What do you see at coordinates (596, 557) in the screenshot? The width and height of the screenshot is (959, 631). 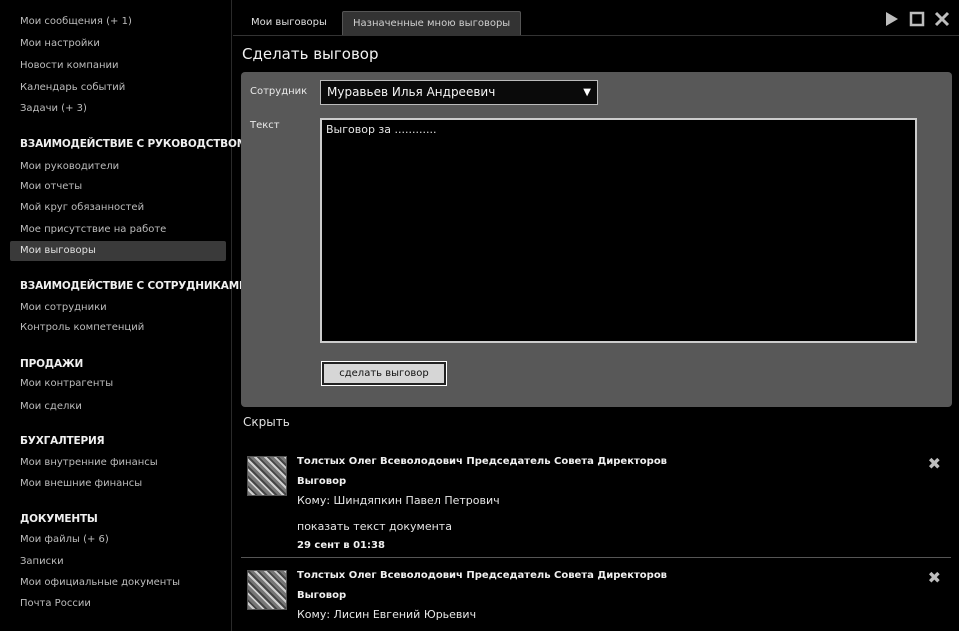 I see `entry-divider` at bounding box center [596, 557].